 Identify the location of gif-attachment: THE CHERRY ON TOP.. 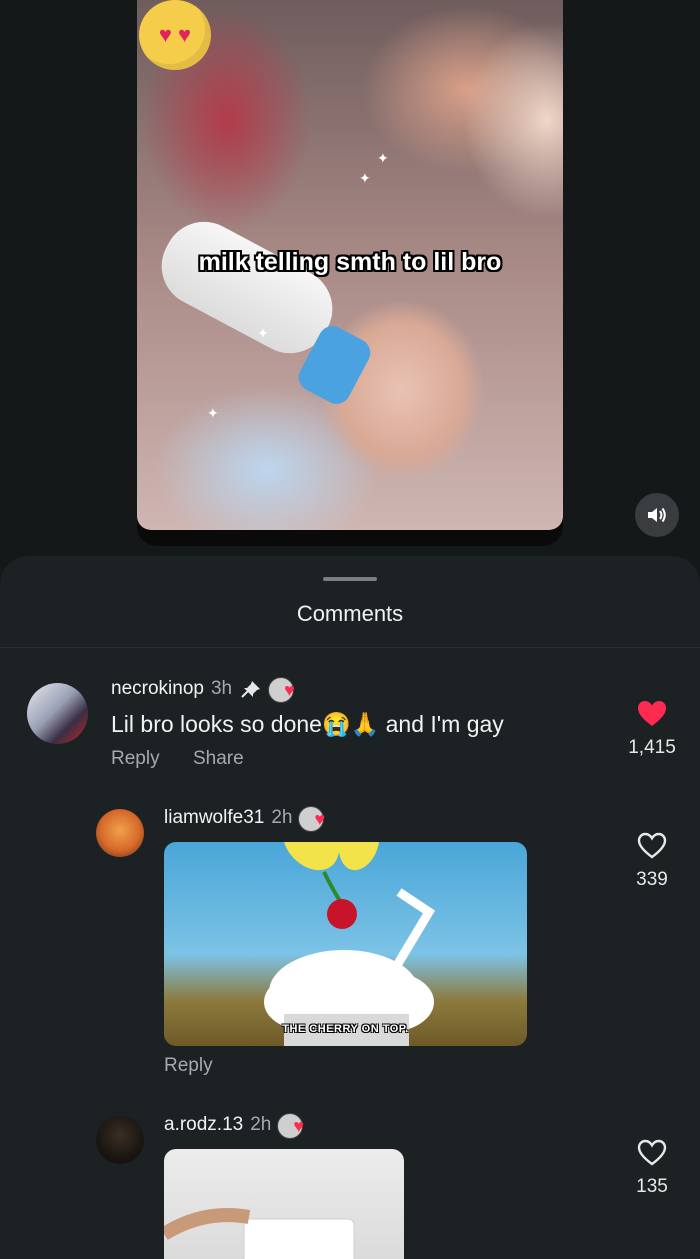
(345, 944).